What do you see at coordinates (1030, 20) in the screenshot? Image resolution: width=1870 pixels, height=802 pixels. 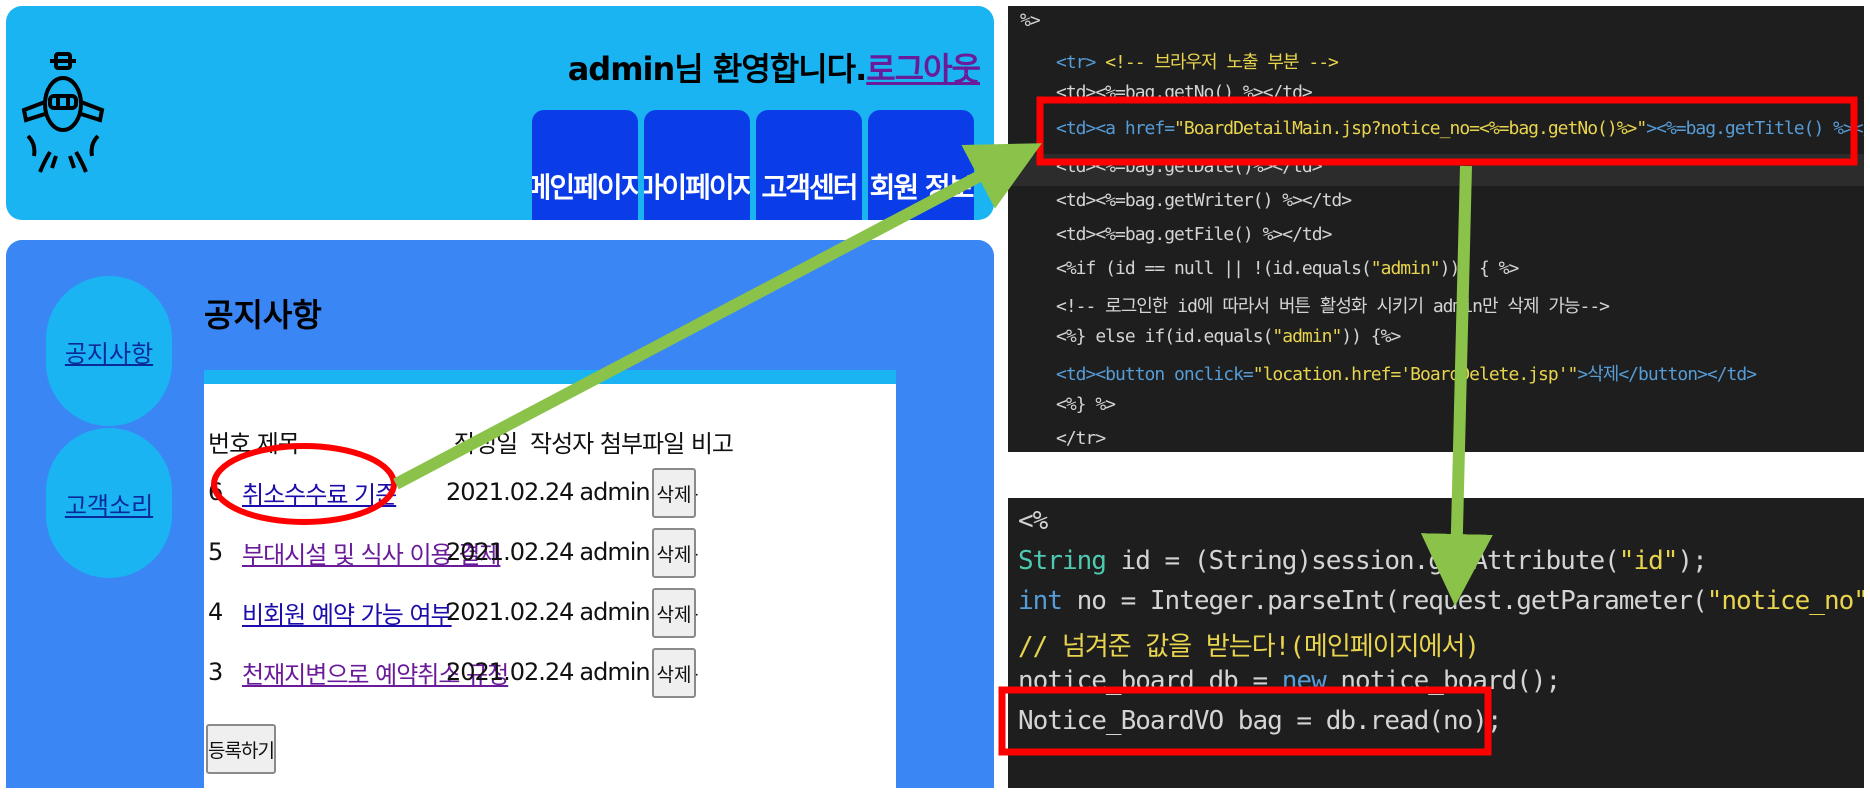 I see `code-line: %>` at bounding box center [1030, 20].